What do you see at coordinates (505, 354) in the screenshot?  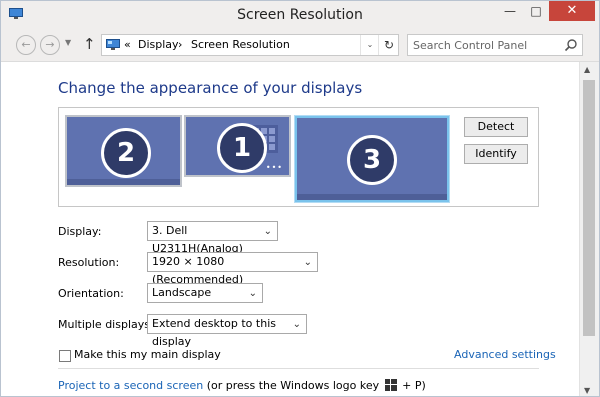 I see `advanced-settings-link: Advanced settings` at bounding box center [505, 354].